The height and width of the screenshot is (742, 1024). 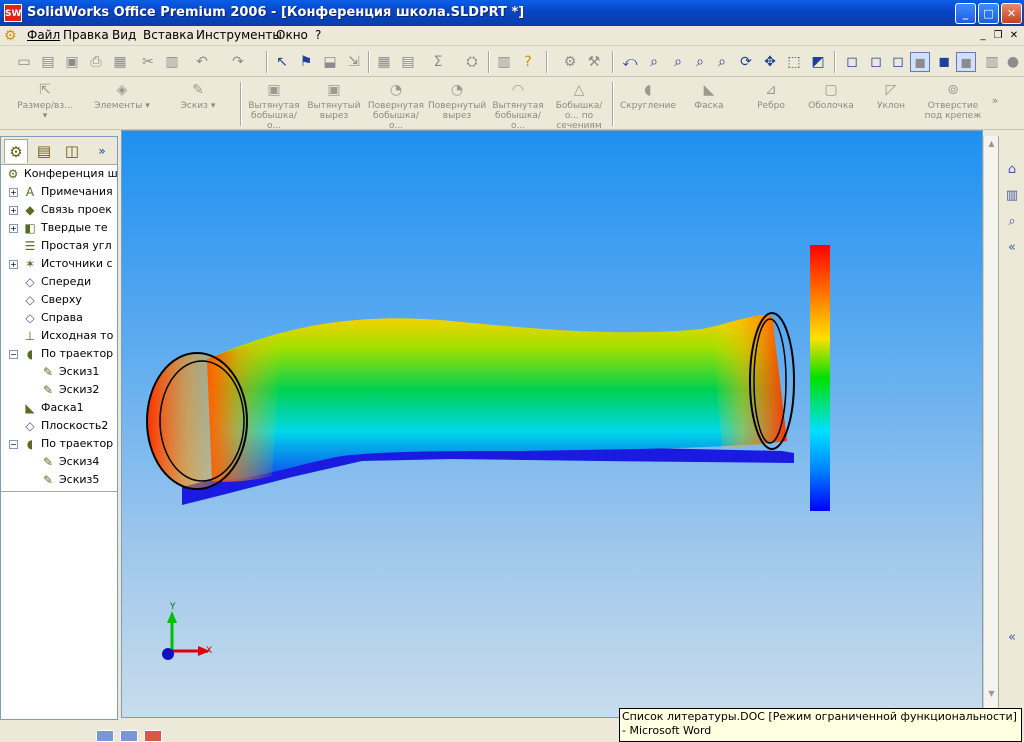 I want to click on revolved-cut-button: ◔ Повернутый вырез, so click(x=457, y=104).